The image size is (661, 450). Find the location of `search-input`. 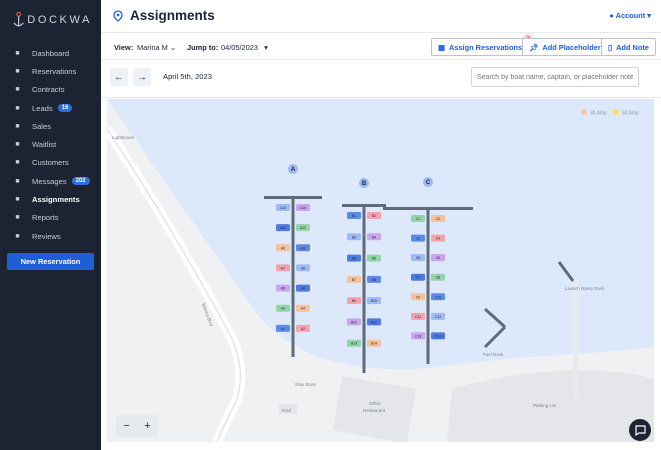

search-input is located at coordinates (555, 77).